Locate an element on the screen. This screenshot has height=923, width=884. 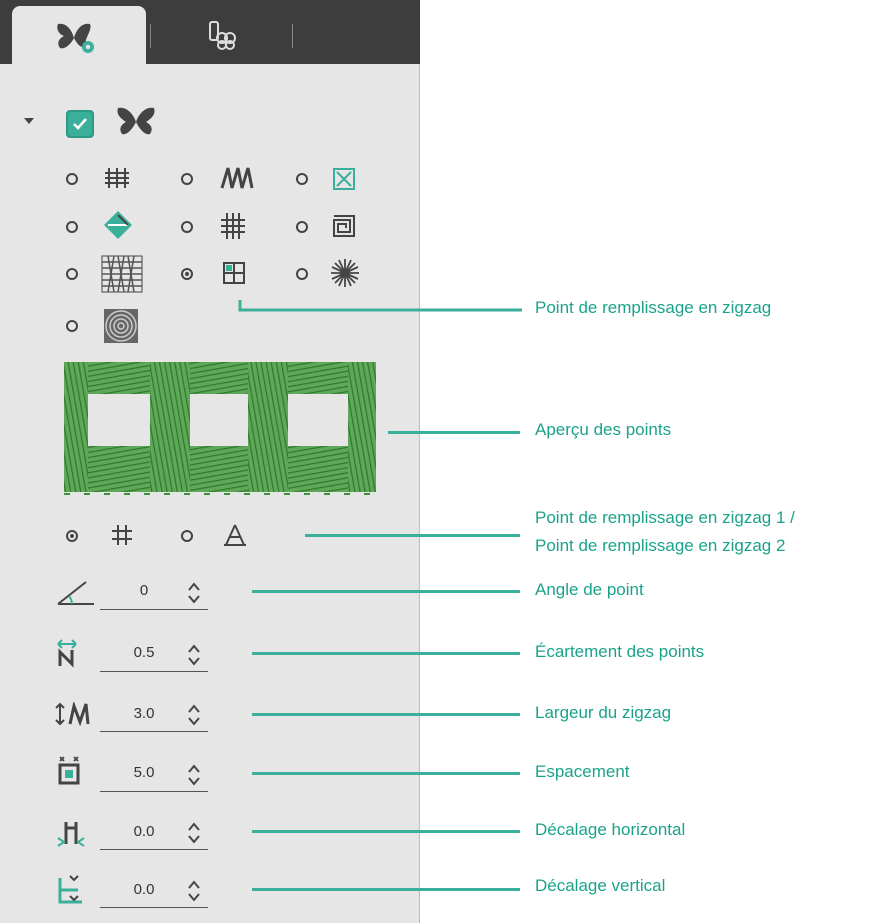
collapse-arrow-icon is located at coordinates (29, 122).